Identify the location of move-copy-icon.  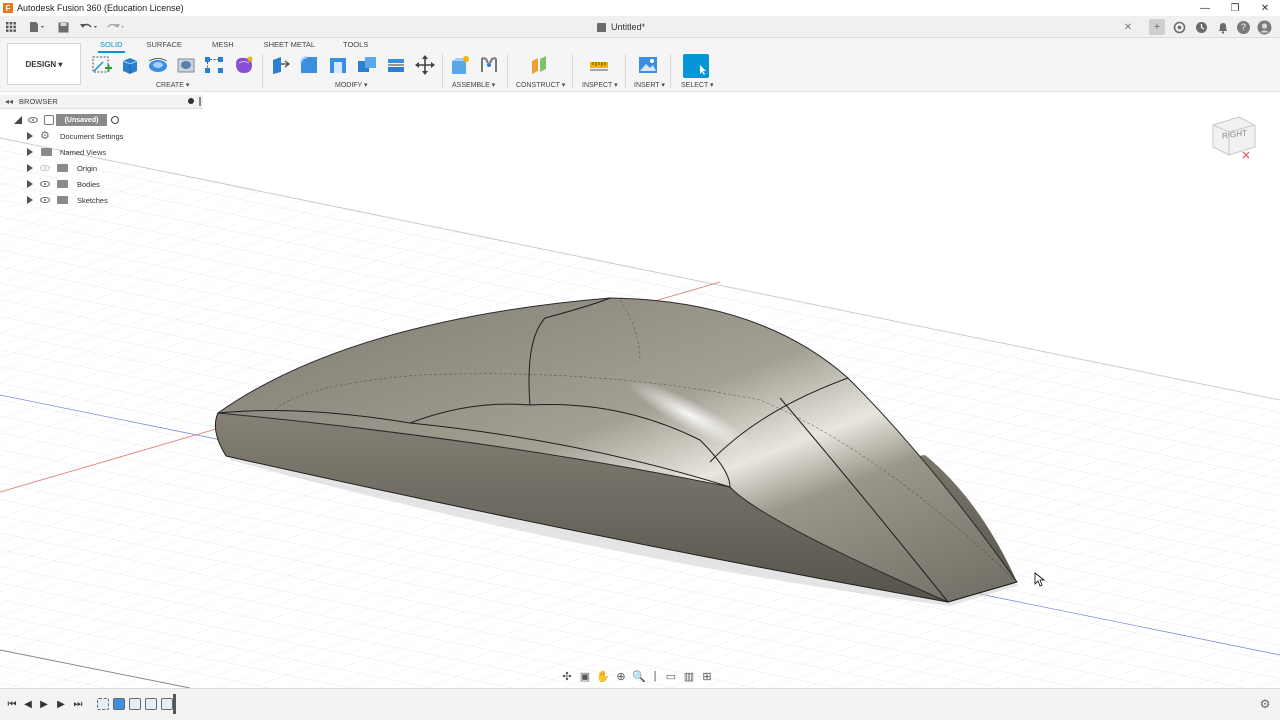
(425, 65).